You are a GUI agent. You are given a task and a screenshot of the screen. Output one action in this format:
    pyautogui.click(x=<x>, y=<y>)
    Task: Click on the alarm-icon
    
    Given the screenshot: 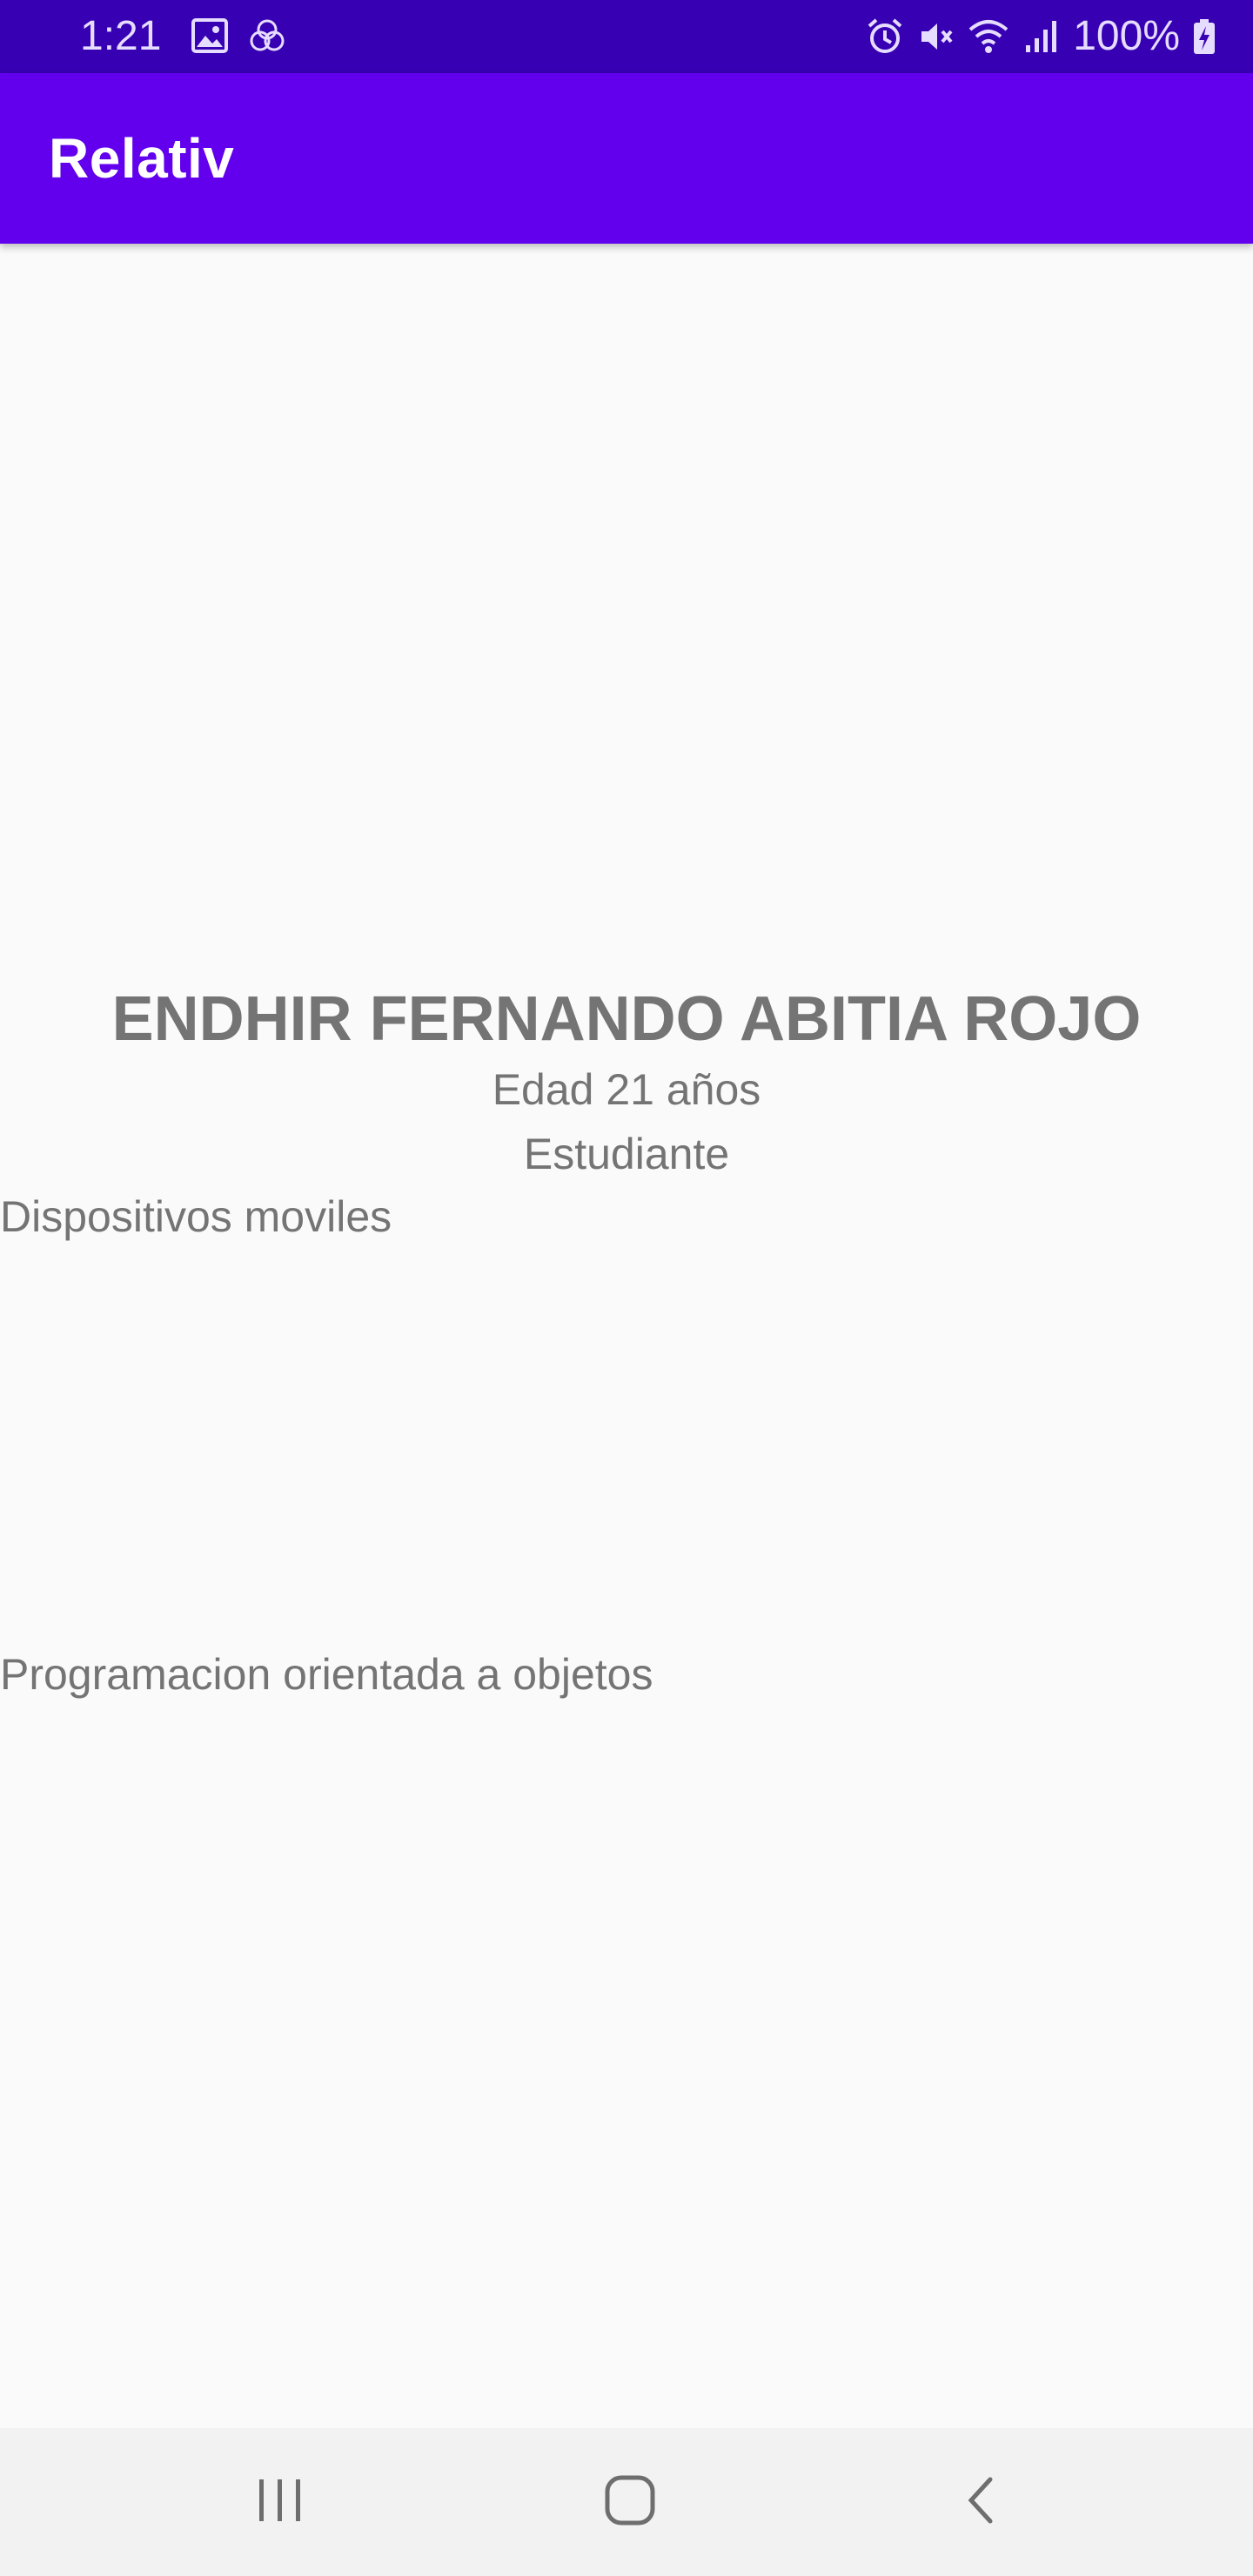 What is the action you would take?
    pyautogui.click(x=885, y=37)
    